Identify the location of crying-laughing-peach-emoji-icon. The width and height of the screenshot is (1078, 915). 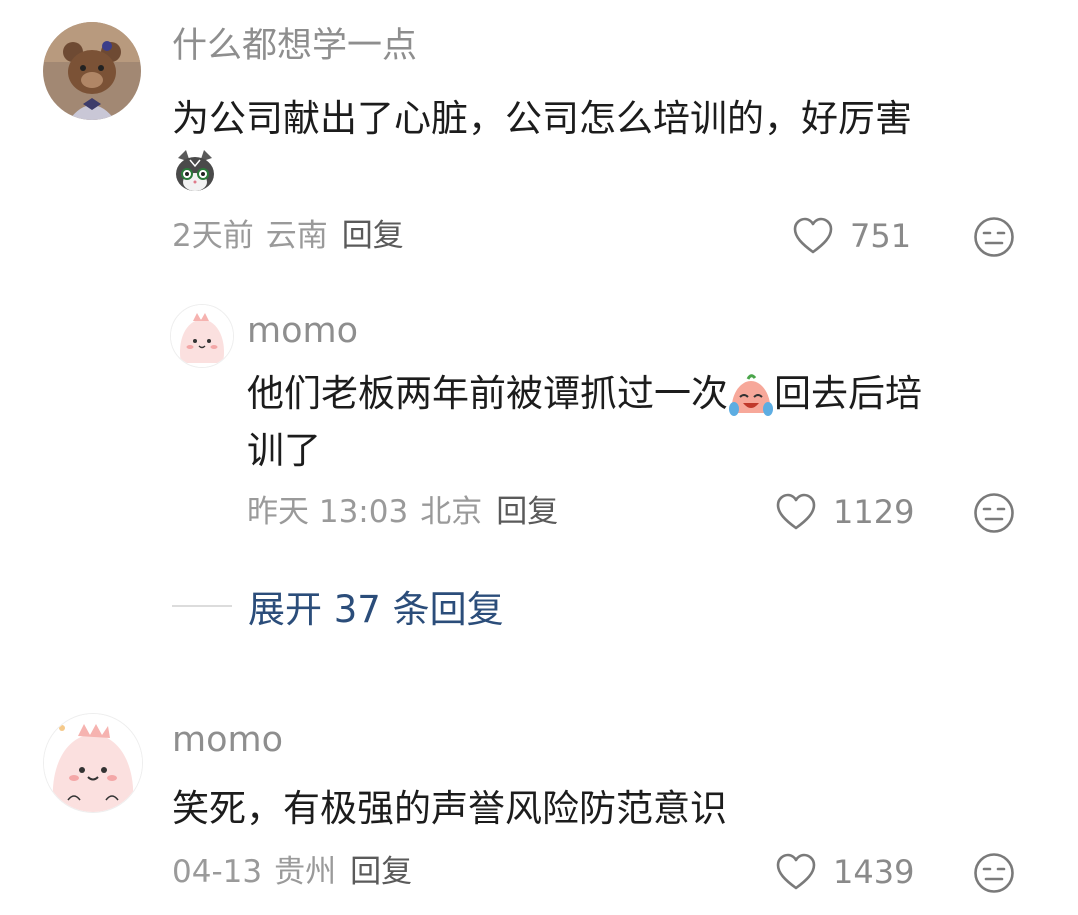
(751, 396).